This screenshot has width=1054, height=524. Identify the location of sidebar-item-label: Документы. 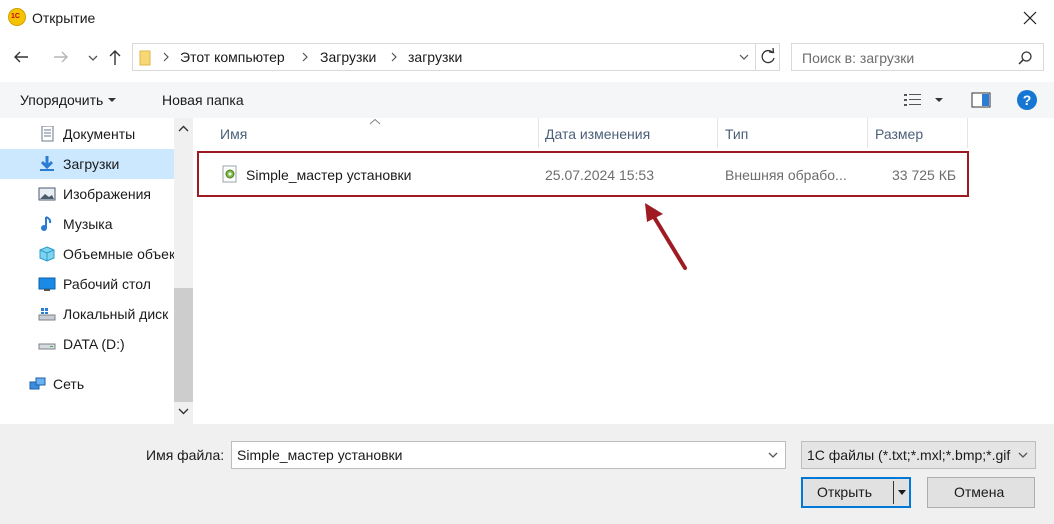
(99, 134).